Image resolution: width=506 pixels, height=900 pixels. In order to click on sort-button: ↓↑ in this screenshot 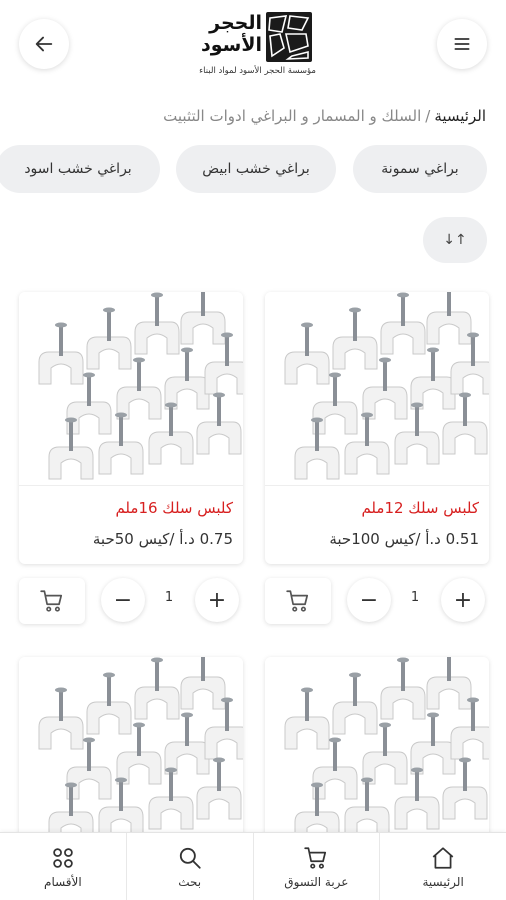, I will do `click(455, 240)`.